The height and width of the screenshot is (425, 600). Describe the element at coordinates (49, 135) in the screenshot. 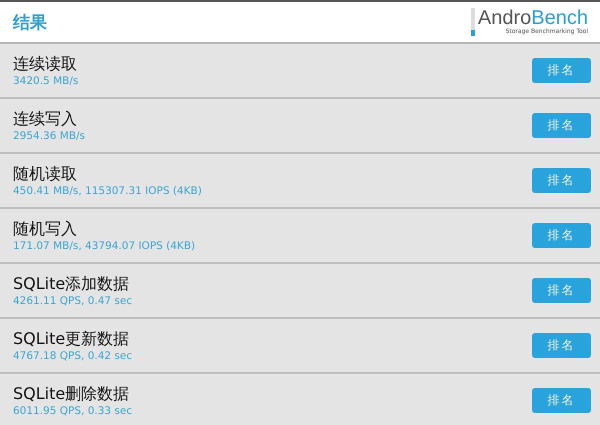

I see `test-result: 2954.36 MB/s` at that location.